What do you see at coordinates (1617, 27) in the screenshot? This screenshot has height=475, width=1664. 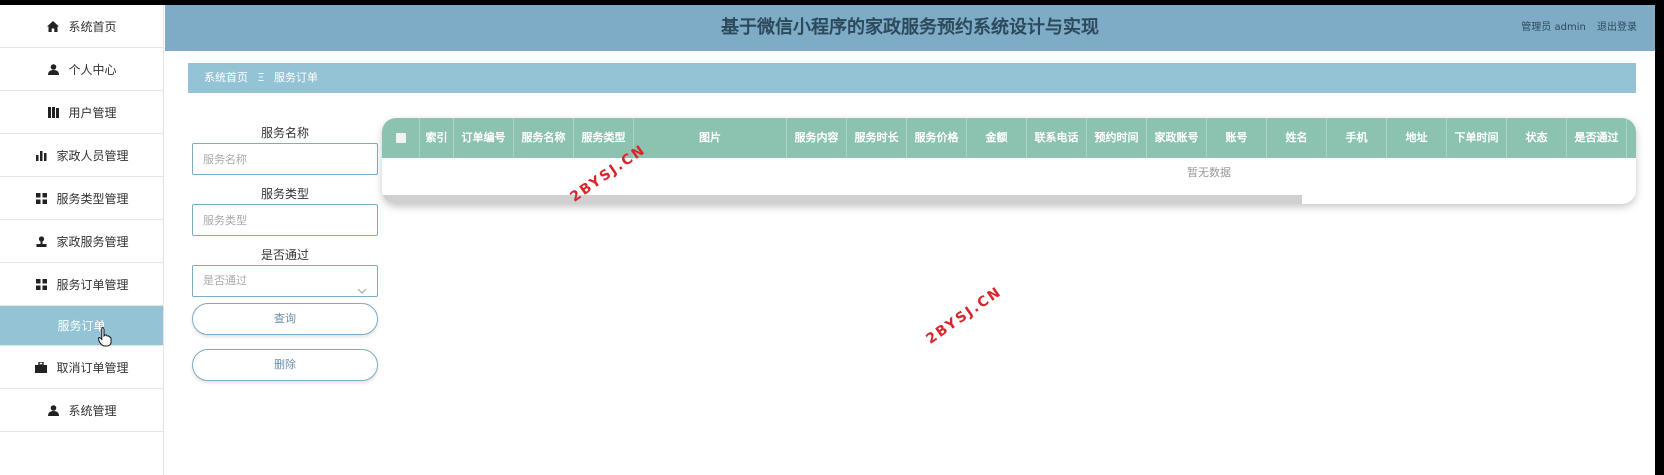 I see `logout-link: 退出登录` at bounding box center [1617, 27].